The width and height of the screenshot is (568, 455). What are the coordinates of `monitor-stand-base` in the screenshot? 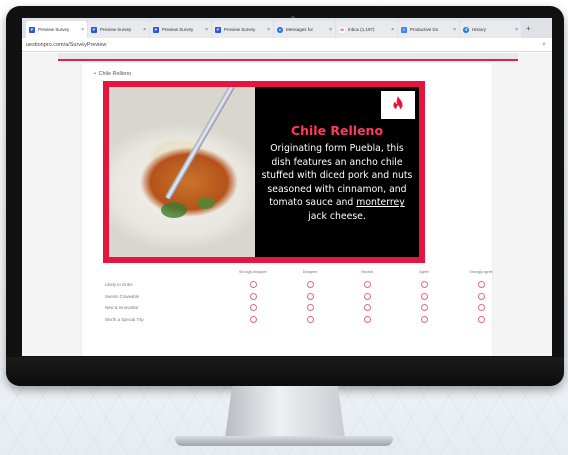 It's located at (284, 441).